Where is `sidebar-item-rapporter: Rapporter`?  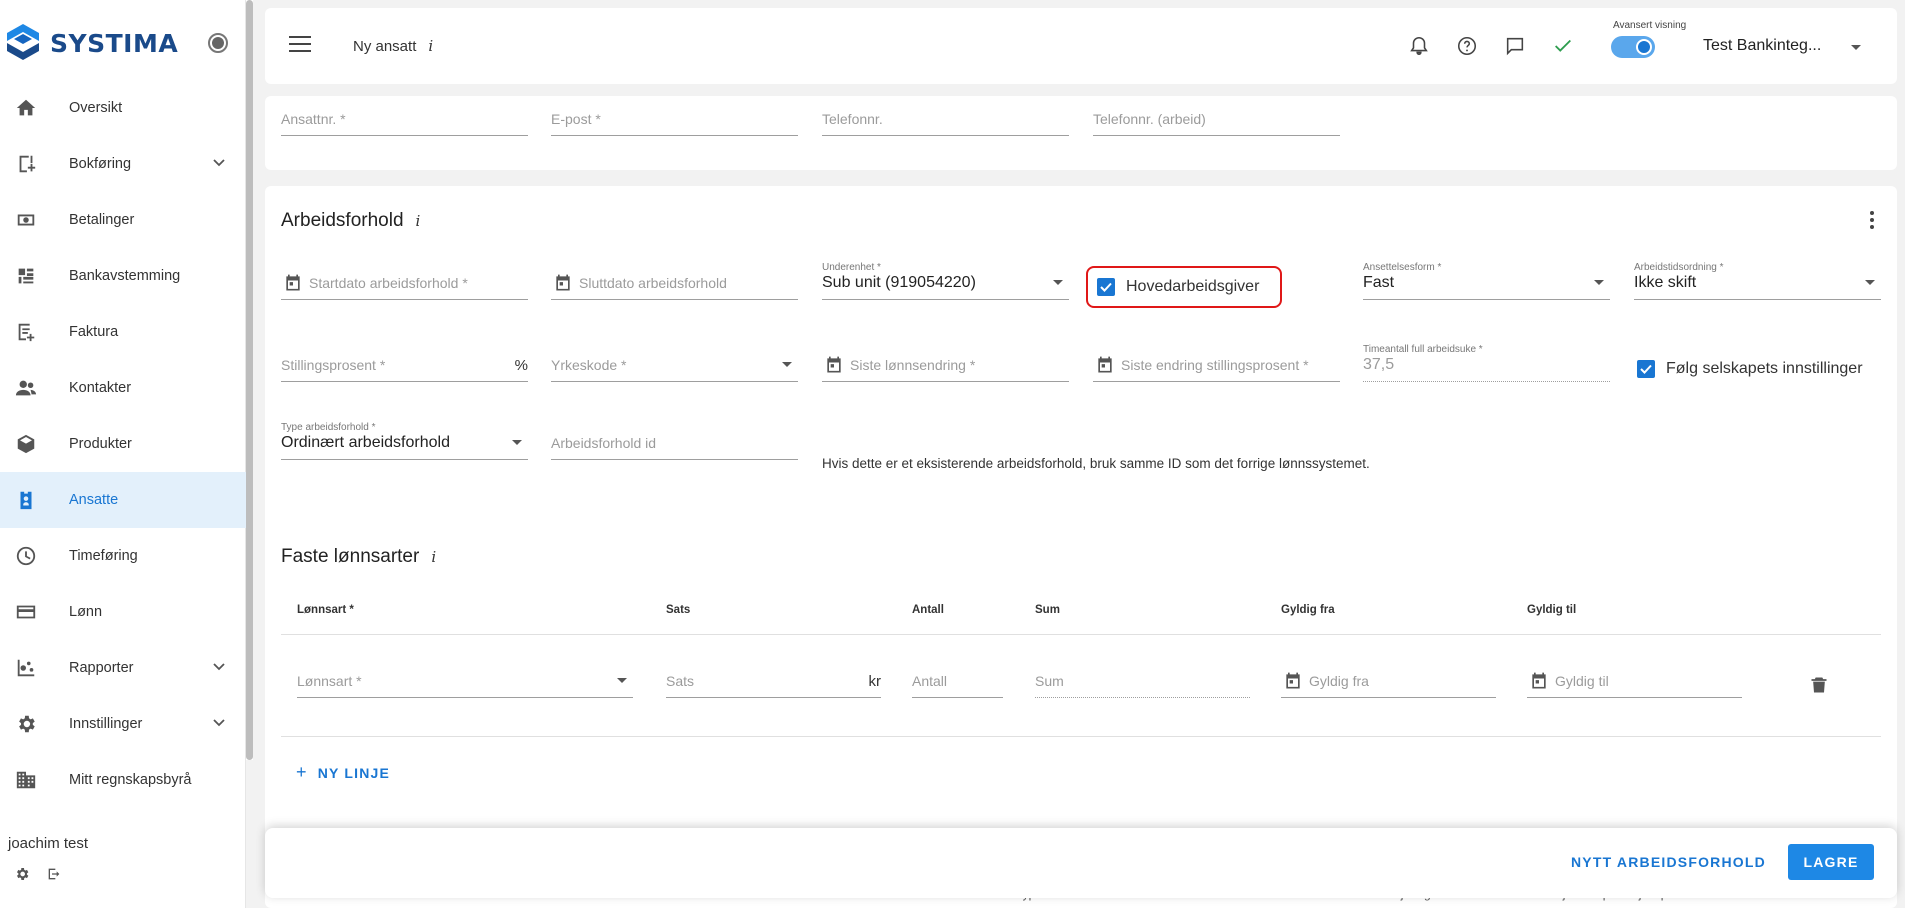
sidebar-item-rapporter: Rapporter is located at coordinates (123, 668).